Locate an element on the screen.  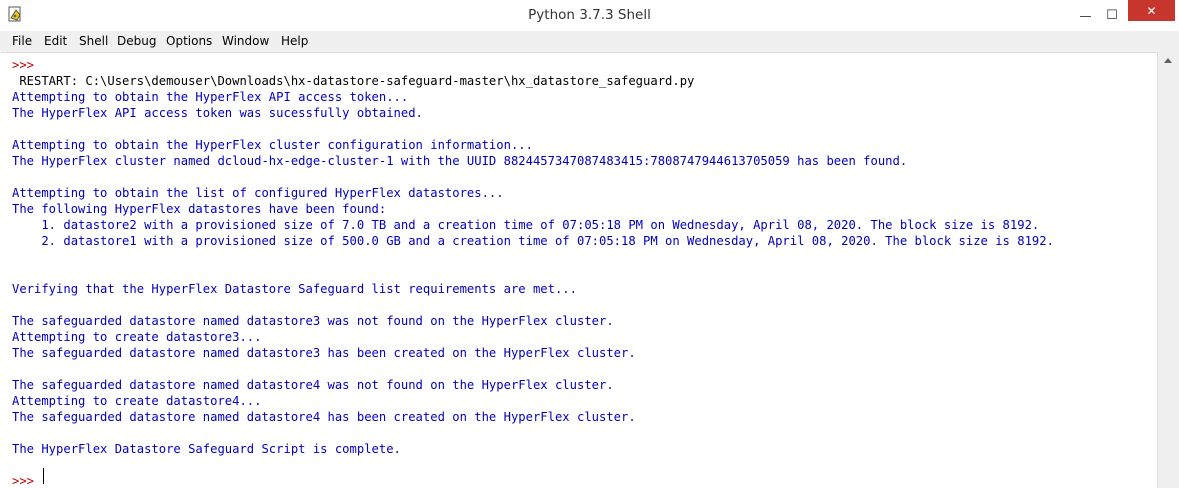
menu-shell: Shell is located at coordinates (93, 41).